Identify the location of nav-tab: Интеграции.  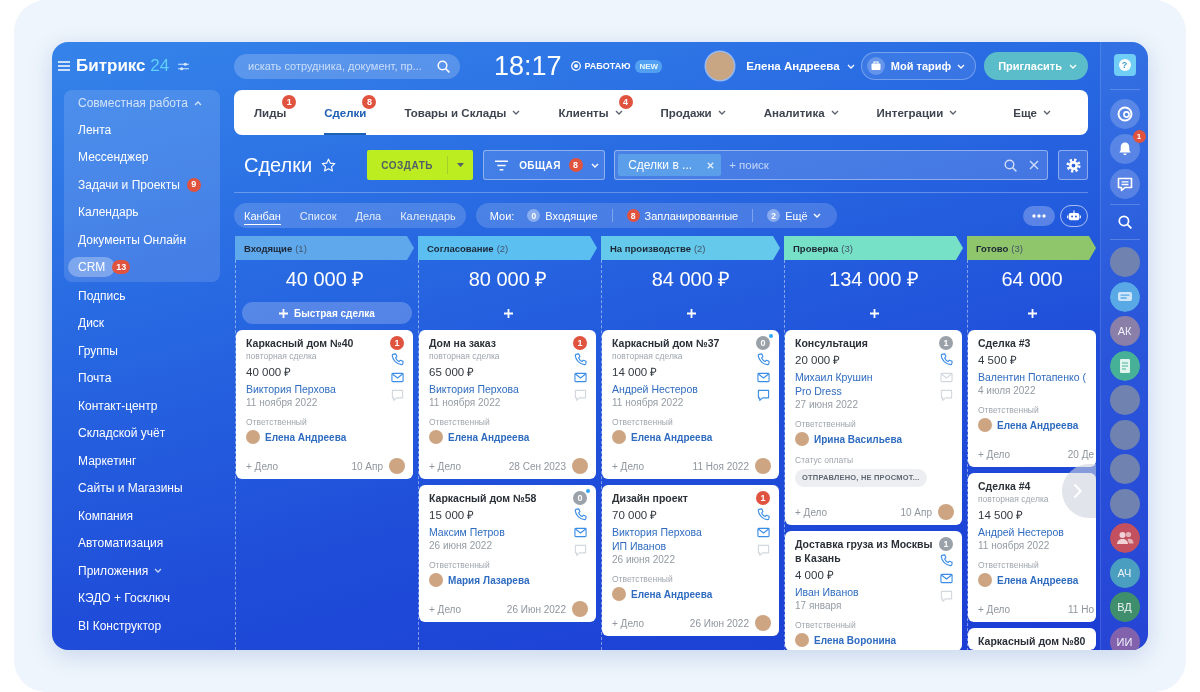
(917, 112).